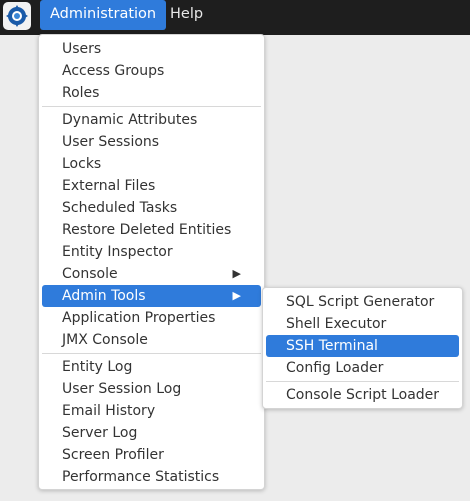 Image resolution: width=470 pixels, height=501 pixels. Describe the element at coordinates (151, 477) in the screenshot. I see `menu-item-performance-statistics: Performance Statistics` at that location.